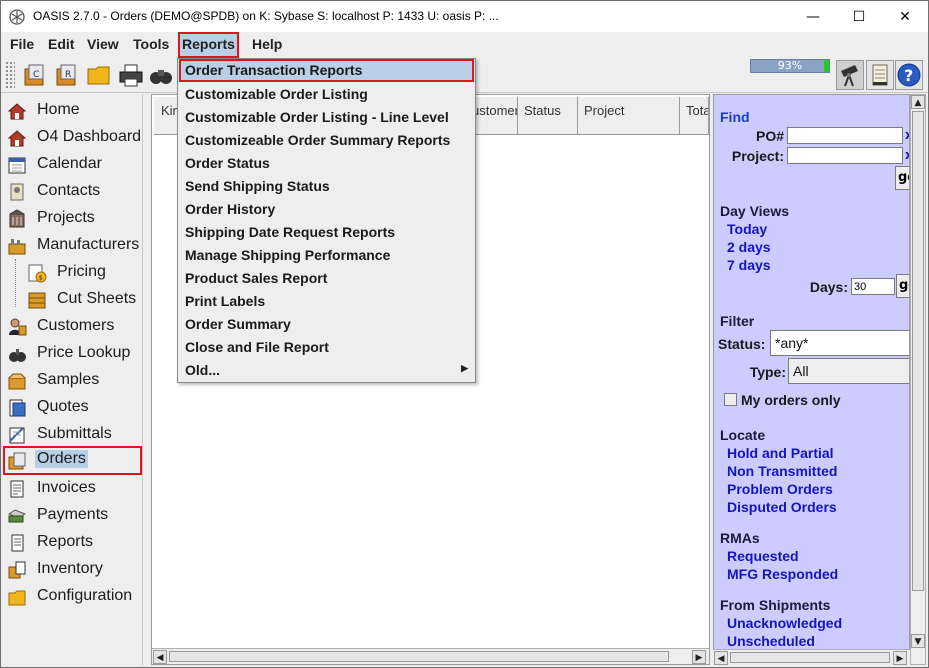 Image resolution: width=929 pixels, height=668 pixels. Describe the element at coordinates (326, 94) in the screenshot. I see `menu-customizable-order-listing: Customizable Order Listing` at that location.